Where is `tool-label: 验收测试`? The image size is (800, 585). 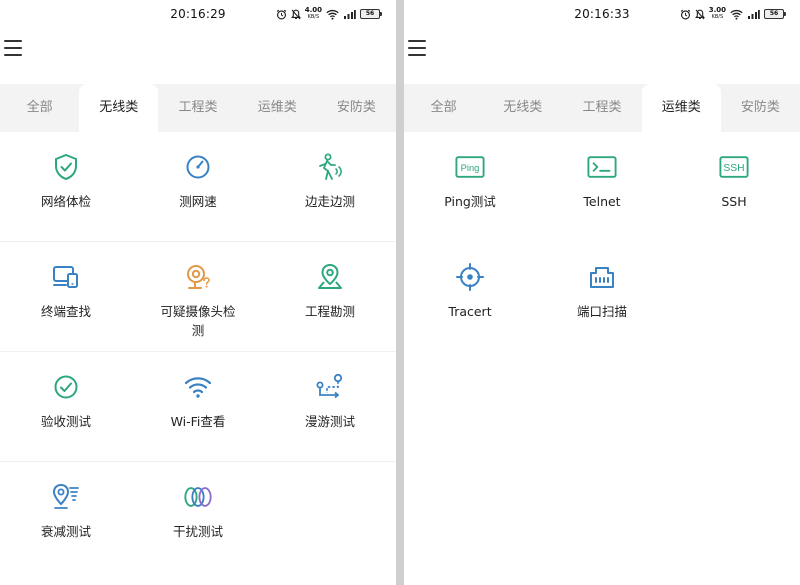
tool-label: 验收测试 is located at coordinates (65, 421).